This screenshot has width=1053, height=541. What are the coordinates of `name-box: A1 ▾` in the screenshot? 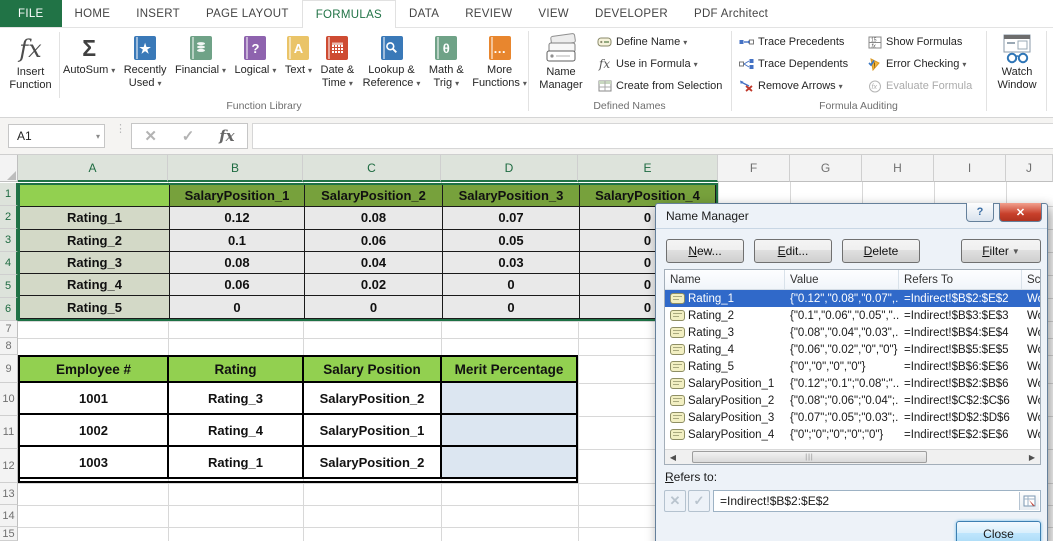 It's located at (56, 136).